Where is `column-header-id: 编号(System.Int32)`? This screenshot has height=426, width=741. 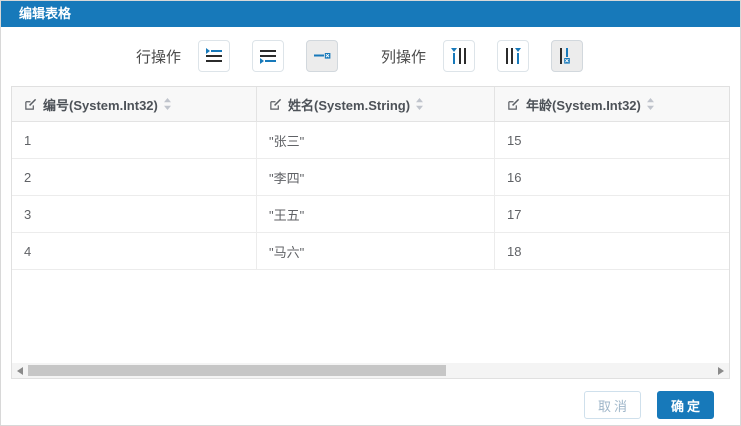 column-header-id: 编号(System.Int32) is located at coordinates (134, 104).